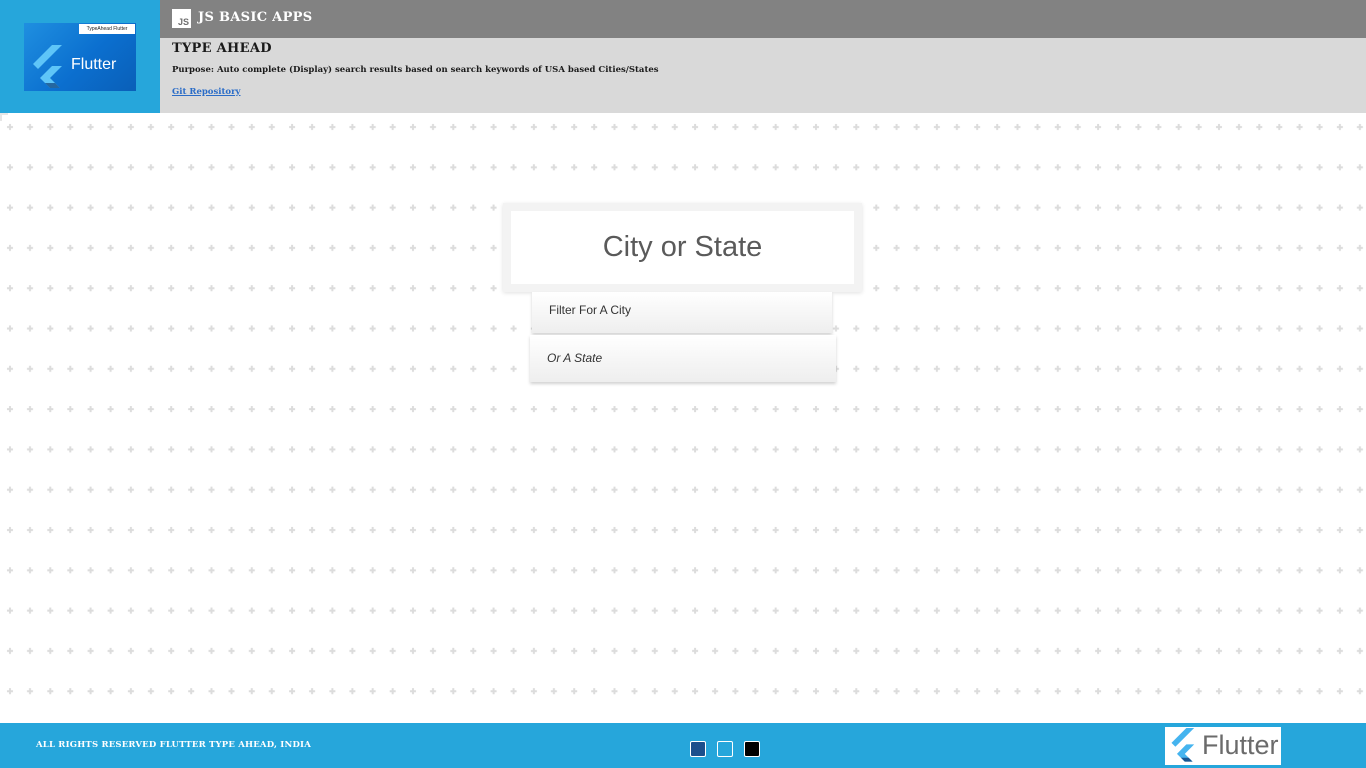  I want to click on logo-word: Flutter, so click(94, 64).